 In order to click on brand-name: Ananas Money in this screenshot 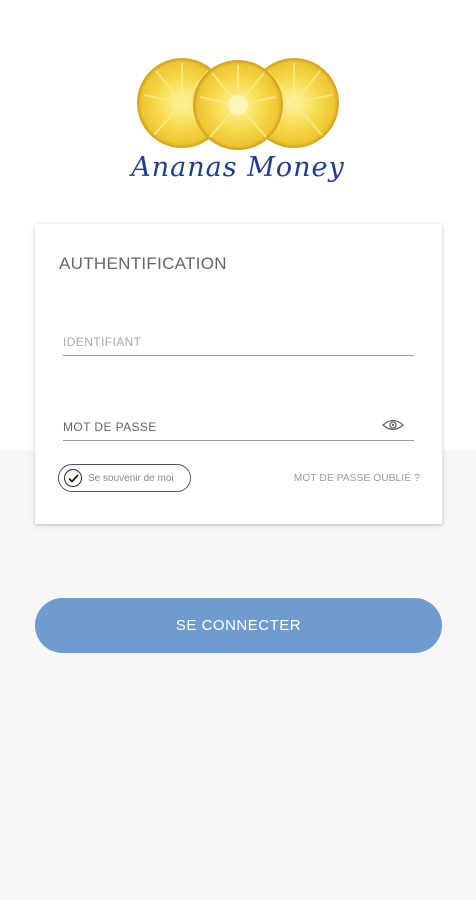, I will do `click(238, 167)`.